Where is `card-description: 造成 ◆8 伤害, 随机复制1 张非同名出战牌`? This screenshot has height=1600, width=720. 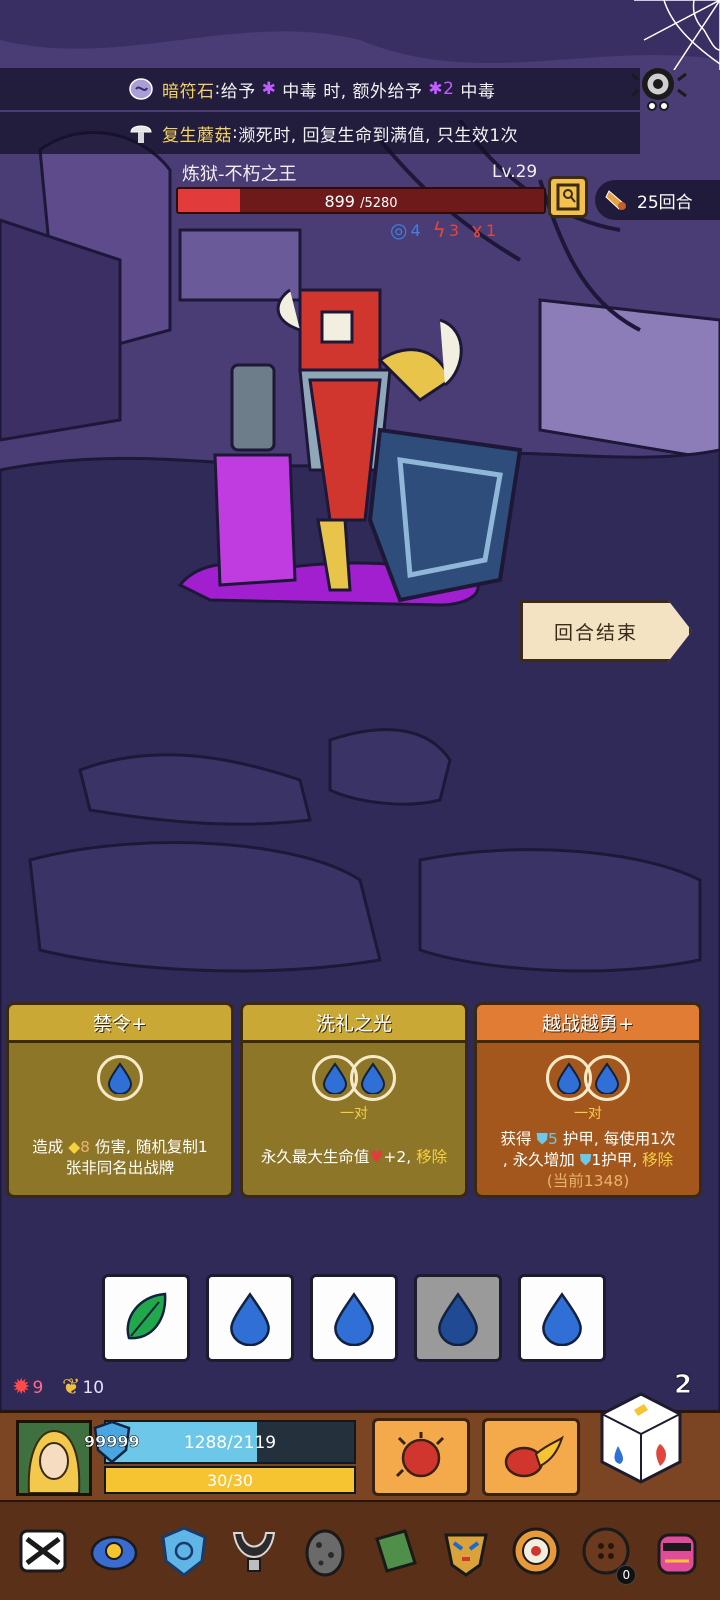 card-description: 造成 ◆8 伤害, 随机复制1 张非同名出战牌 is located at coordinates (120, 1157).